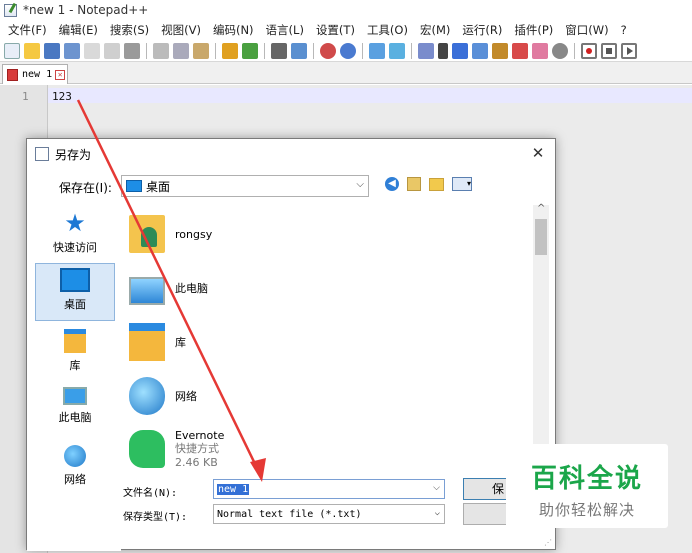  What do you see at coordinates (250, 50) in the screenshot?
I see `redo-icon` at bounding box center [250, 50].